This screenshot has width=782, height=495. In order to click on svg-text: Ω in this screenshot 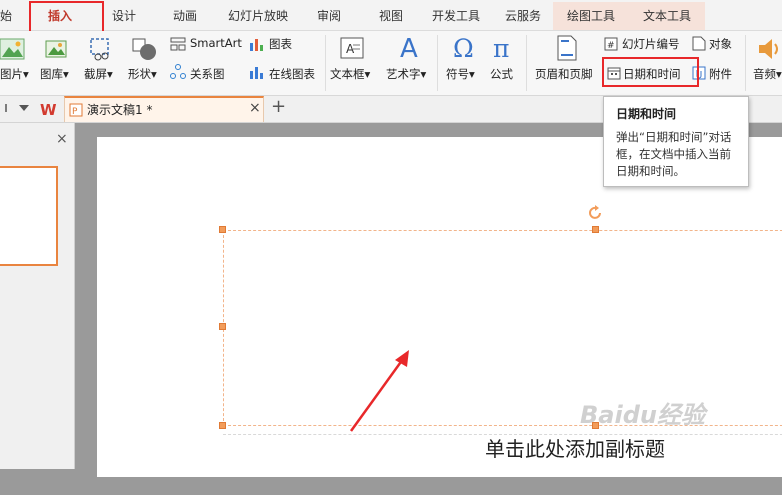, I will do `click(463, 47)`.